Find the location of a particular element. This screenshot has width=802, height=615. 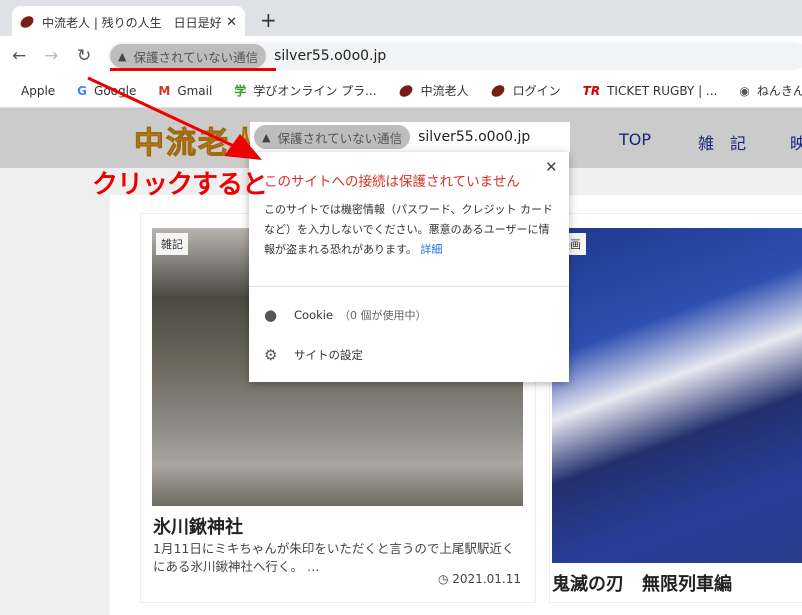

annotation-text: クリックすると is located at coordinates (180, 185).